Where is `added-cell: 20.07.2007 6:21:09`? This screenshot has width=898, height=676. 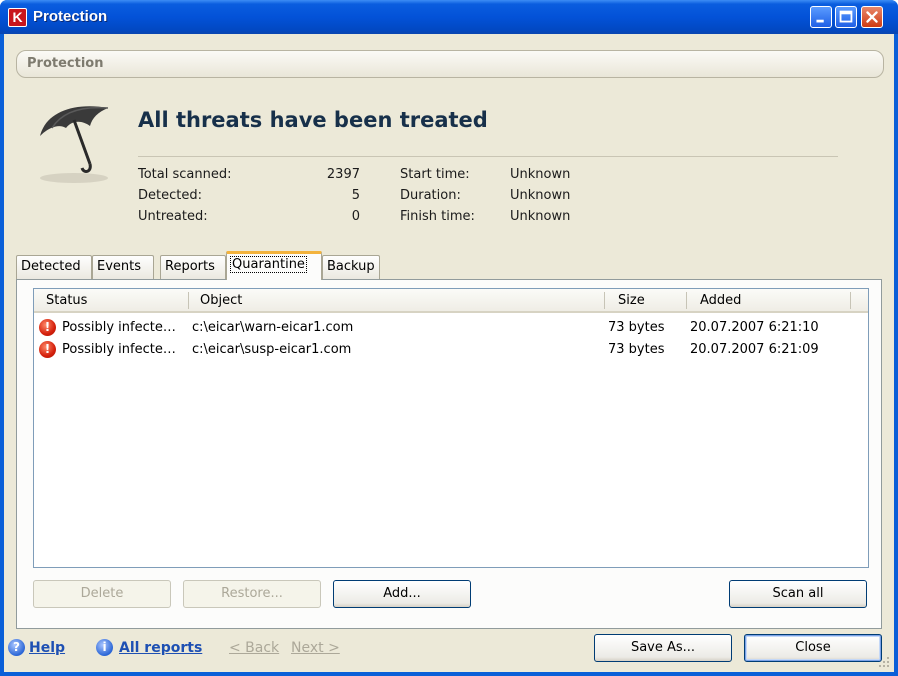
added-cell: 20.07.2007 6:21:09 is located at coordinates (754, 349).